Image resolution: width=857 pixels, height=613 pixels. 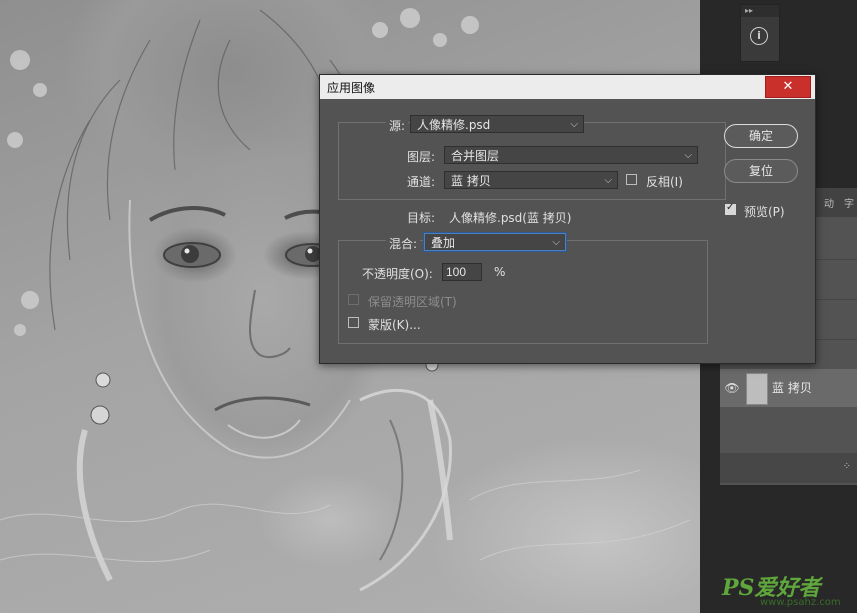 I want to click on watermark-url: www.psahz.com, so click(x=800, y=602).